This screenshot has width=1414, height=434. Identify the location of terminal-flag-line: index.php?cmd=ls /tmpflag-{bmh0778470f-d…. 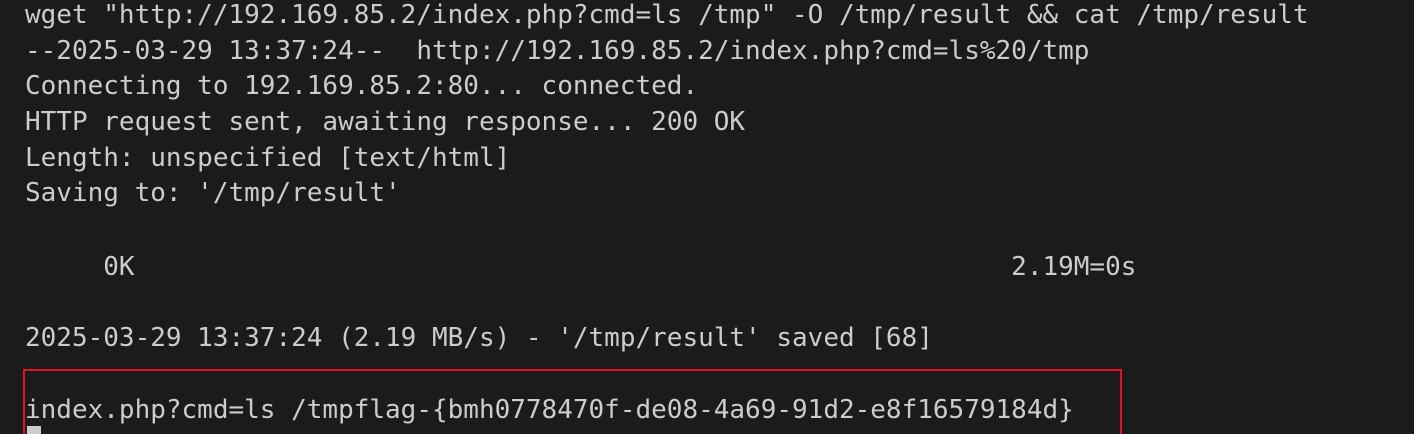
(549, 410).